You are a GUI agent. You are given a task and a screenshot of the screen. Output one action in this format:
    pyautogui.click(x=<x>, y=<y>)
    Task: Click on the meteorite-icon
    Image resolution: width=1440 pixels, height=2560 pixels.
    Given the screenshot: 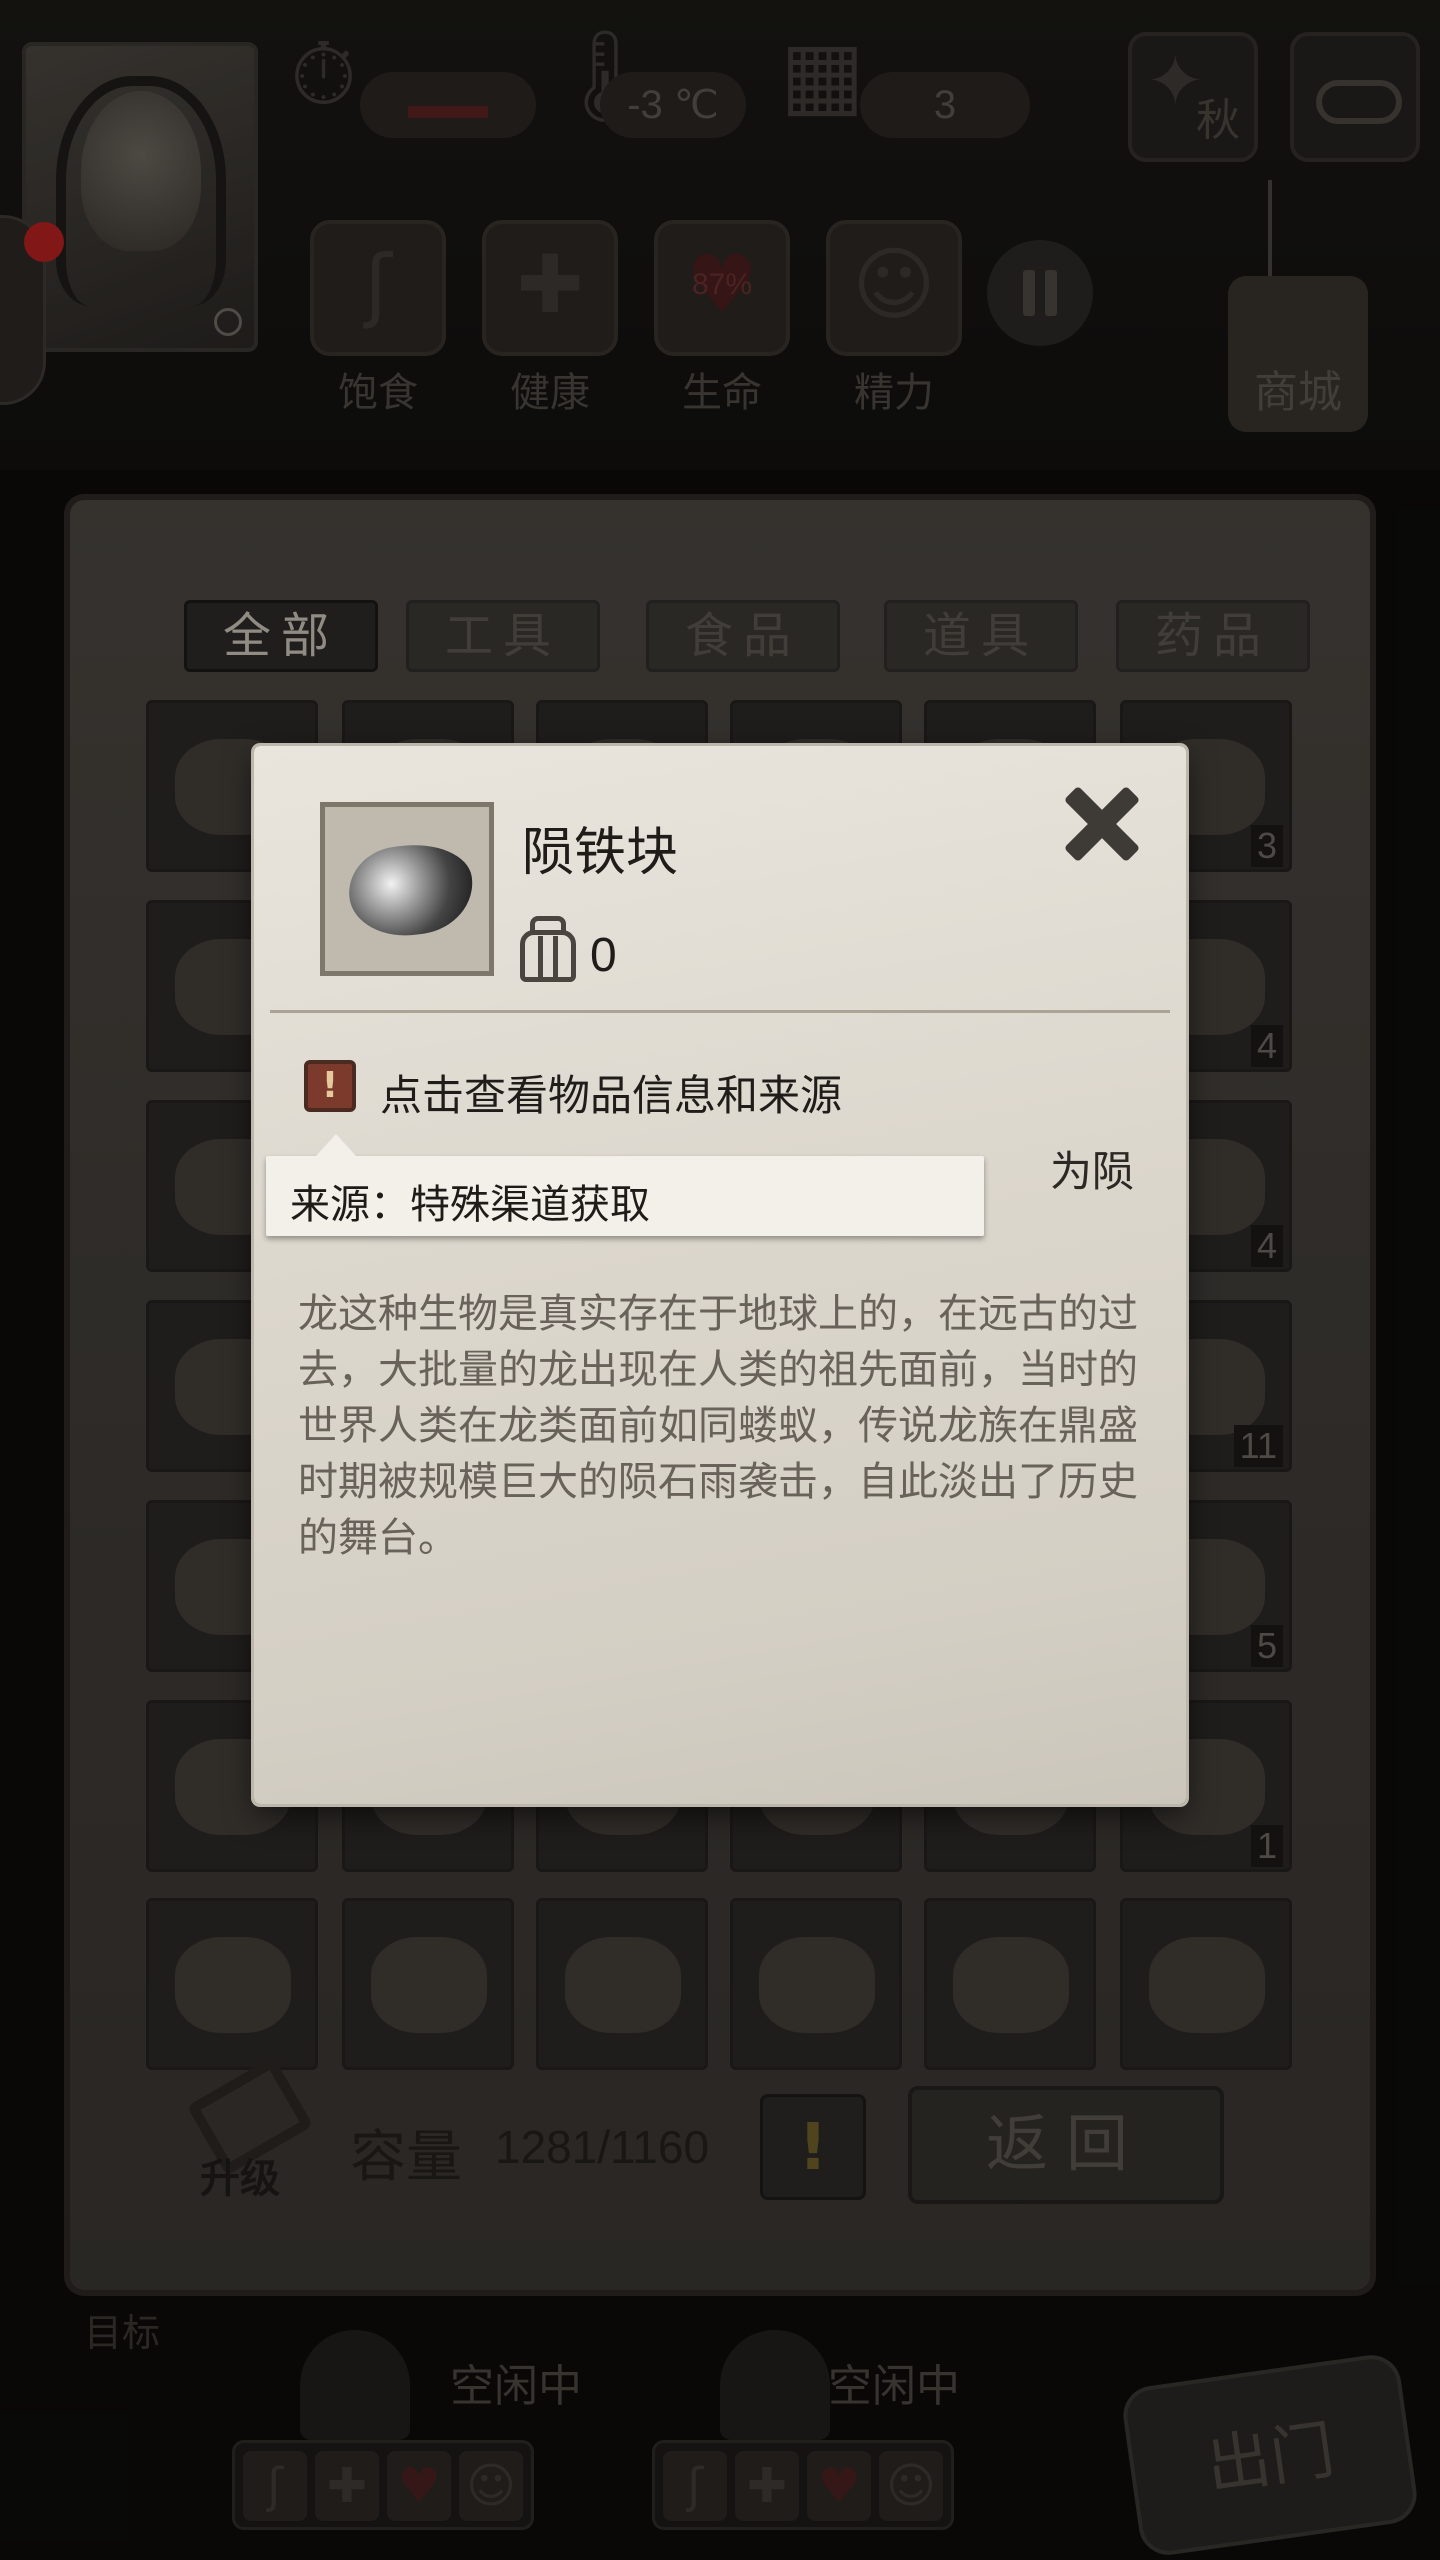 What is the action you would take?
    pyautogui.click(x=411, y=890)
    